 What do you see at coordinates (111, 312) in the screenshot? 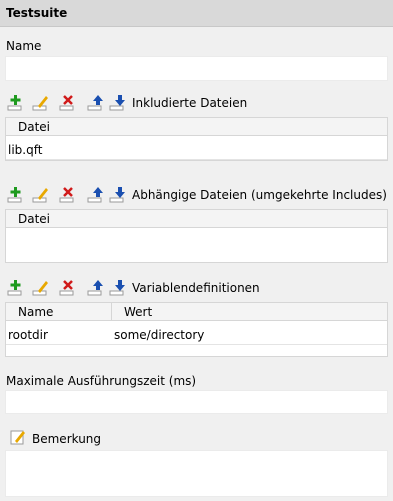
I see `column-divider` at bounding box center [111, 312].